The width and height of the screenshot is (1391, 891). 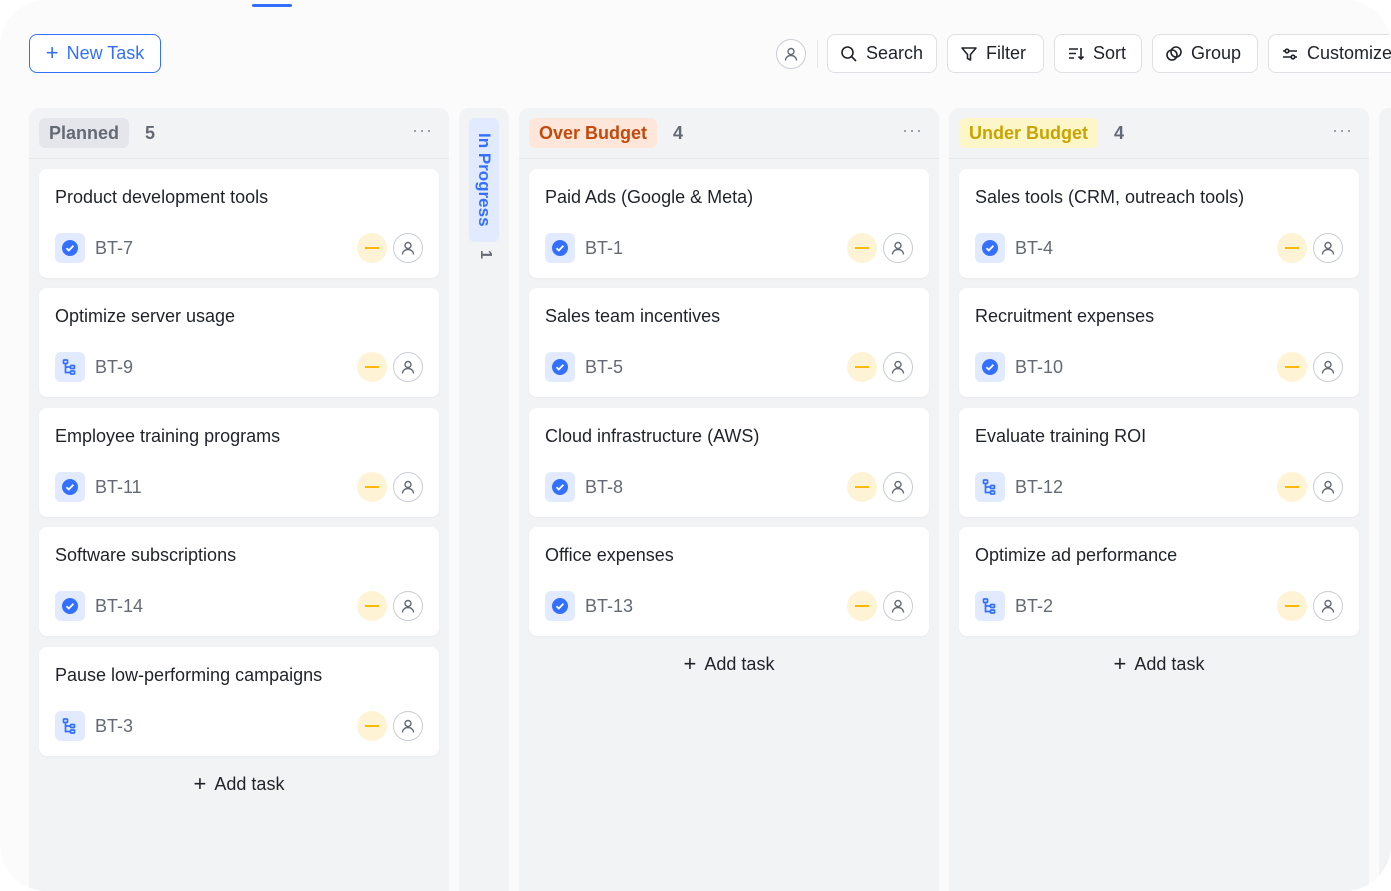 What do you see at coordinates (1159, 342) in the screenshot?
I see `task-card: Recruitment expenses BT-10` at bounding box center [1159, 342].